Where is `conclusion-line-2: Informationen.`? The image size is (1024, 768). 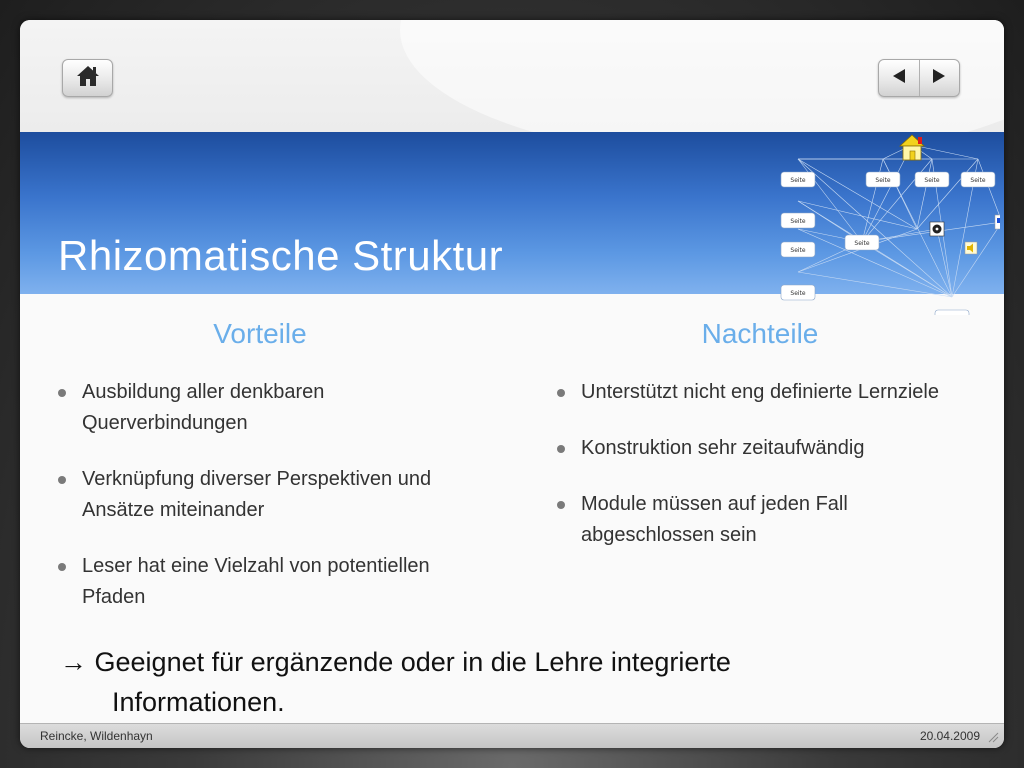
conclusion-line-2: Informationen. is located at coordinates (198, 702).